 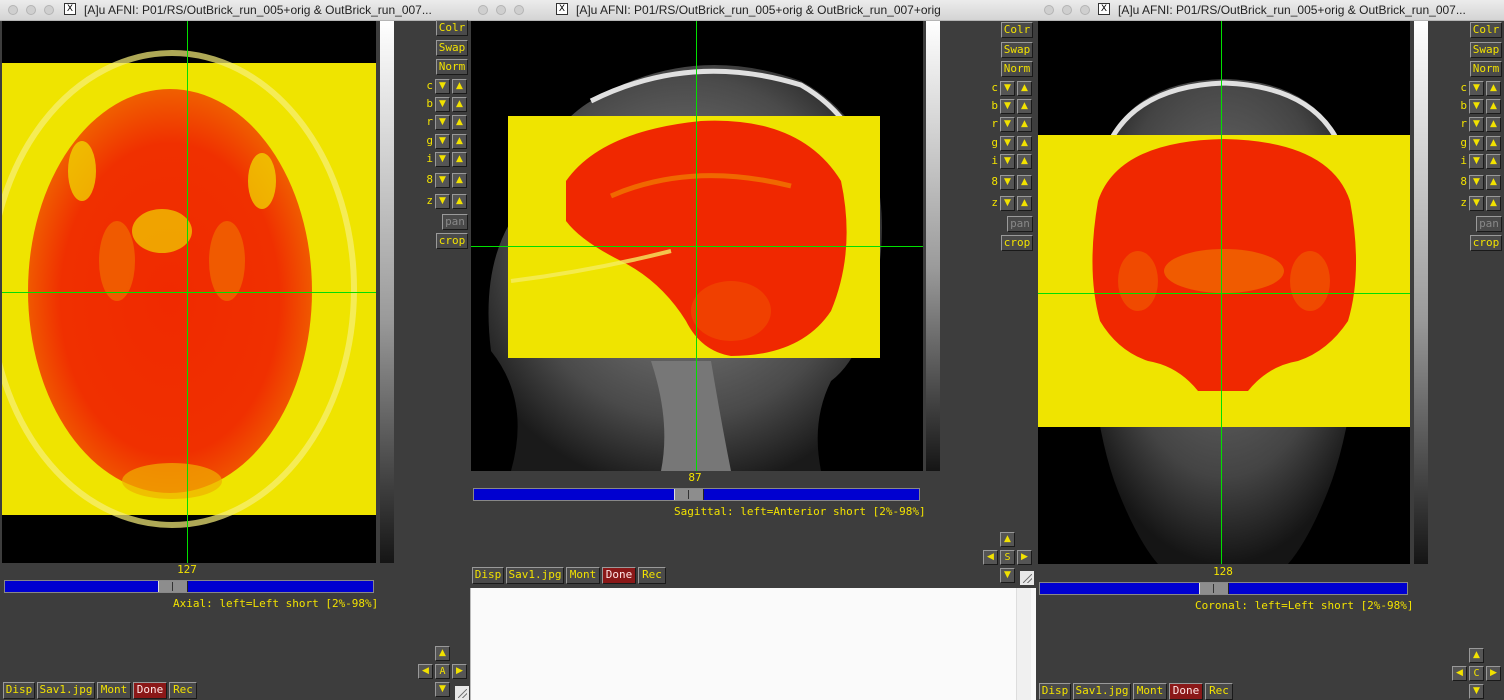 I want to click on orient-button: A, so click(x=442, y=671).